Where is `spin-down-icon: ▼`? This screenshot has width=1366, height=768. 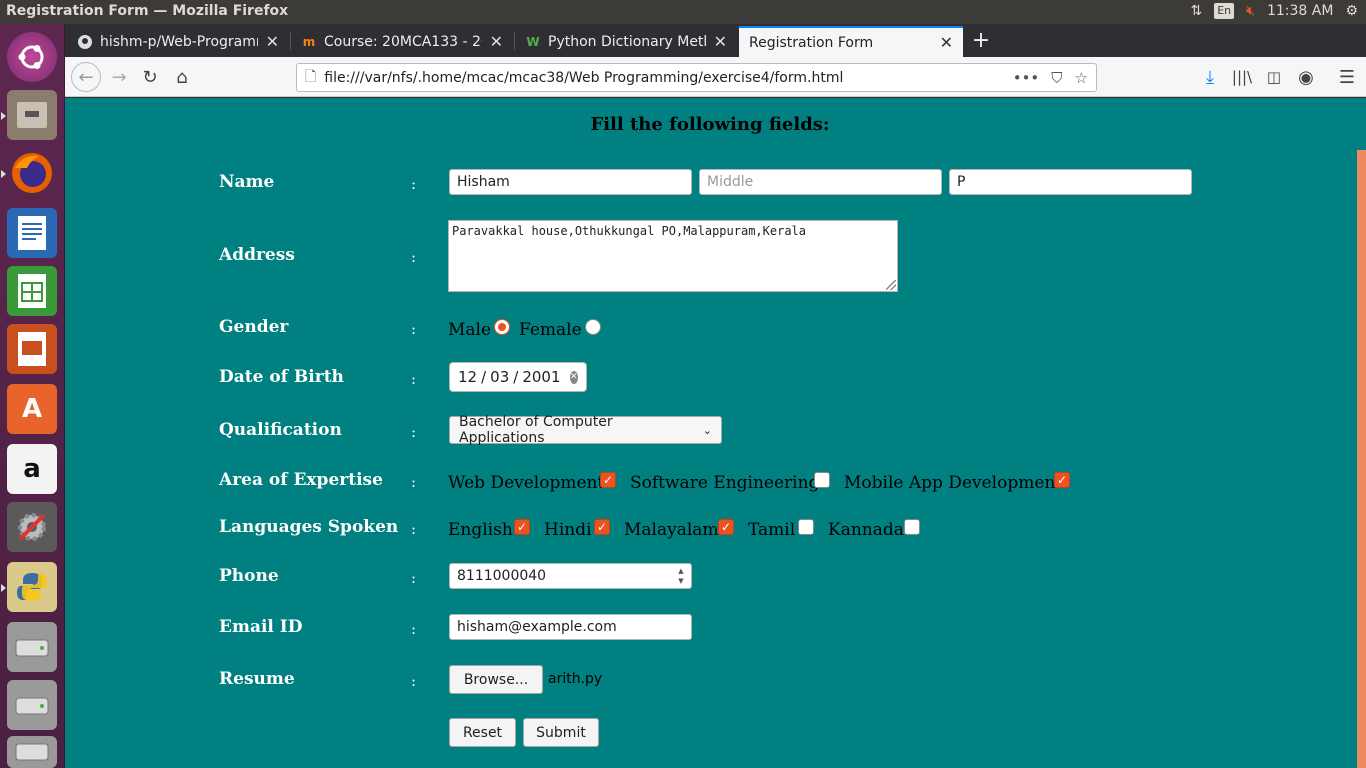
spin-down-icon: ▼ is located at coordinates (681, 581).